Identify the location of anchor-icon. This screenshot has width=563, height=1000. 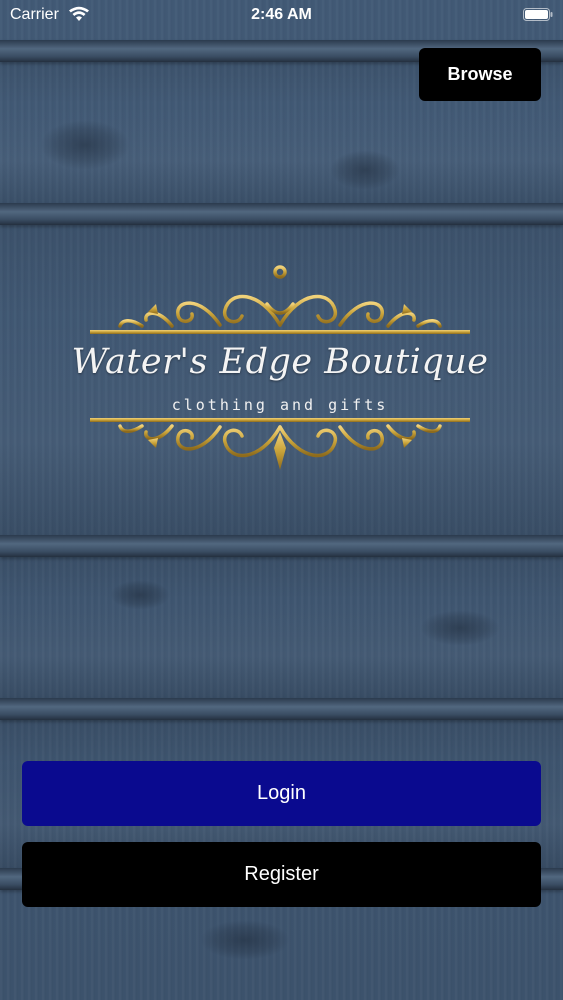
(280, 292).